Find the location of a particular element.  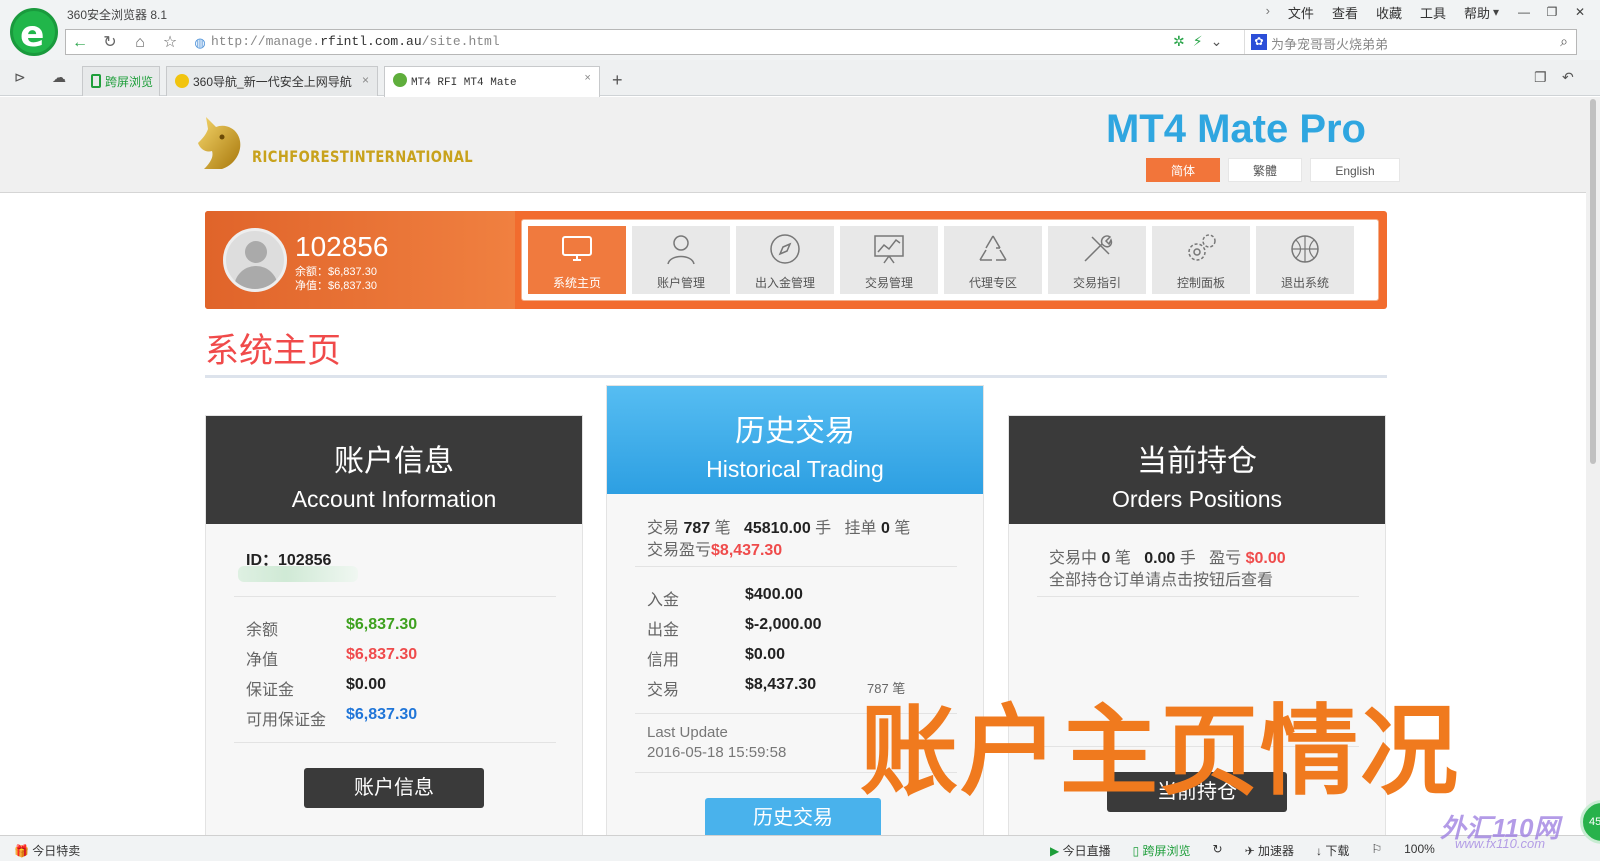

history-title-zh: 历史交易 is located at coordinates (795, 431).